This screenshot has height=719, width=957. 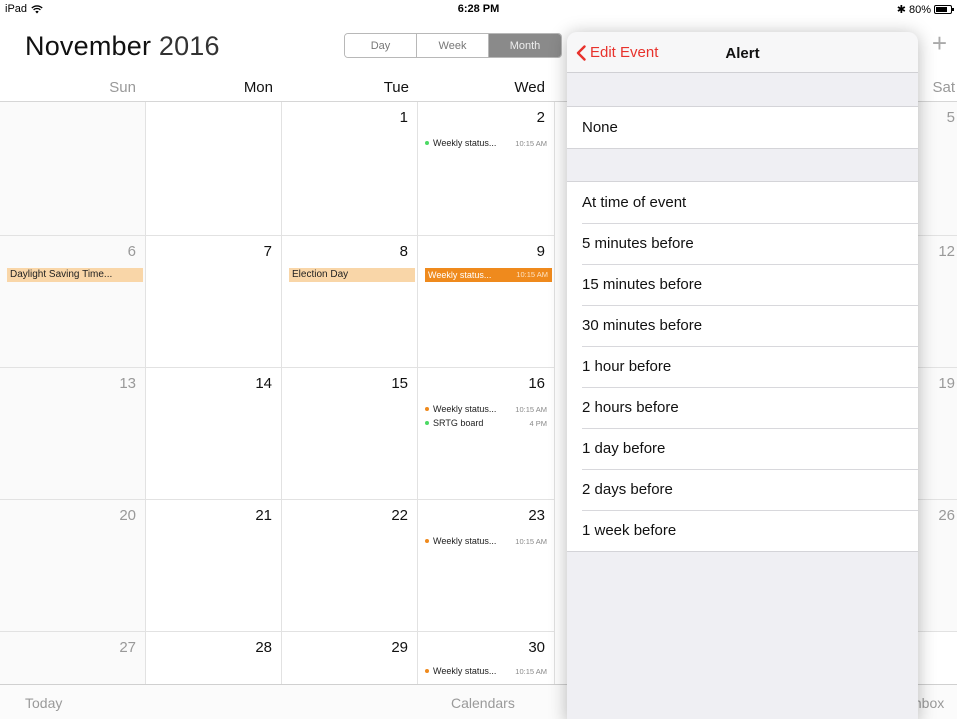 What do you see at coordinates (536, 383) in the screenshot?
I see `day-number: 16` at bounding box center [536, 383].